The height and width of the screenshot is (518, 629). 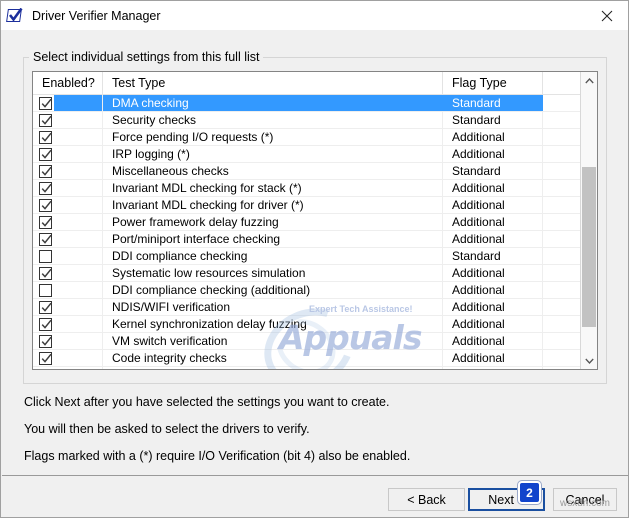 I want to click on table-row: DDI compliance checking Standard, so click(x=307, y=256).